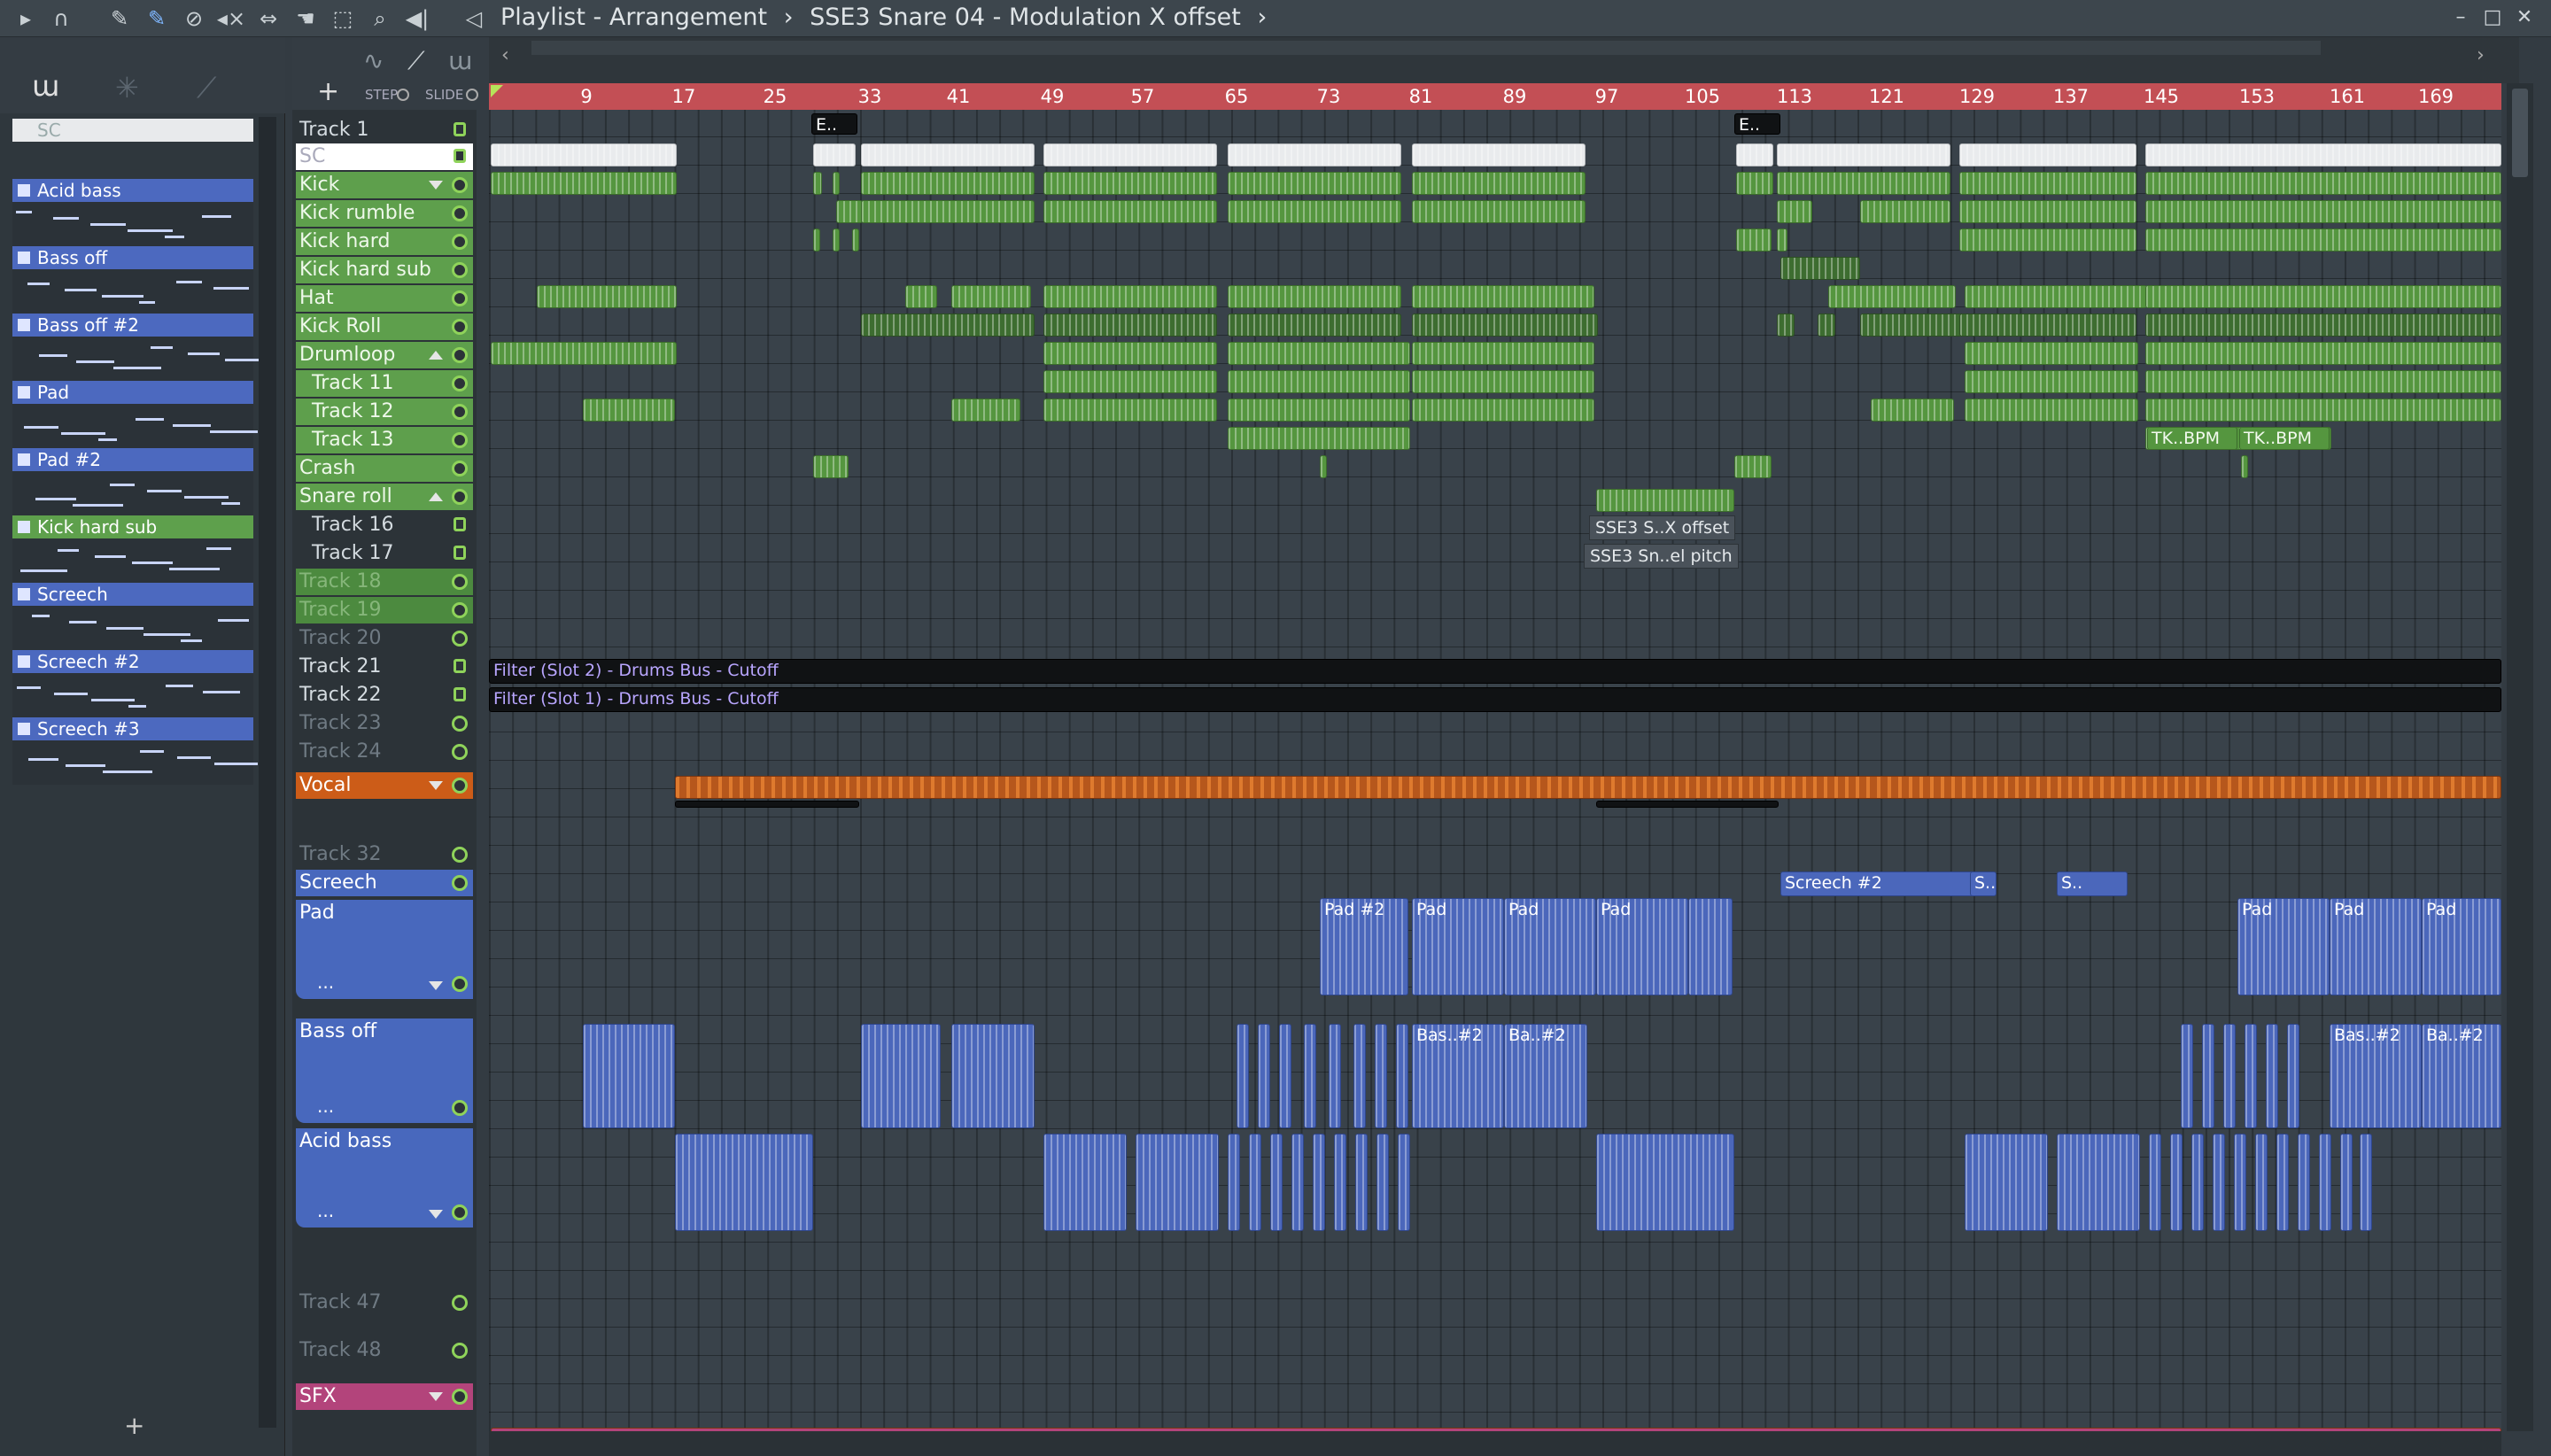 Image resolution: width=2551 pixels, height=1456 pixels. Describe the element at coordinates (139, 348) in the screenshot. I see `pattern-item: Bass off #2` at that location.